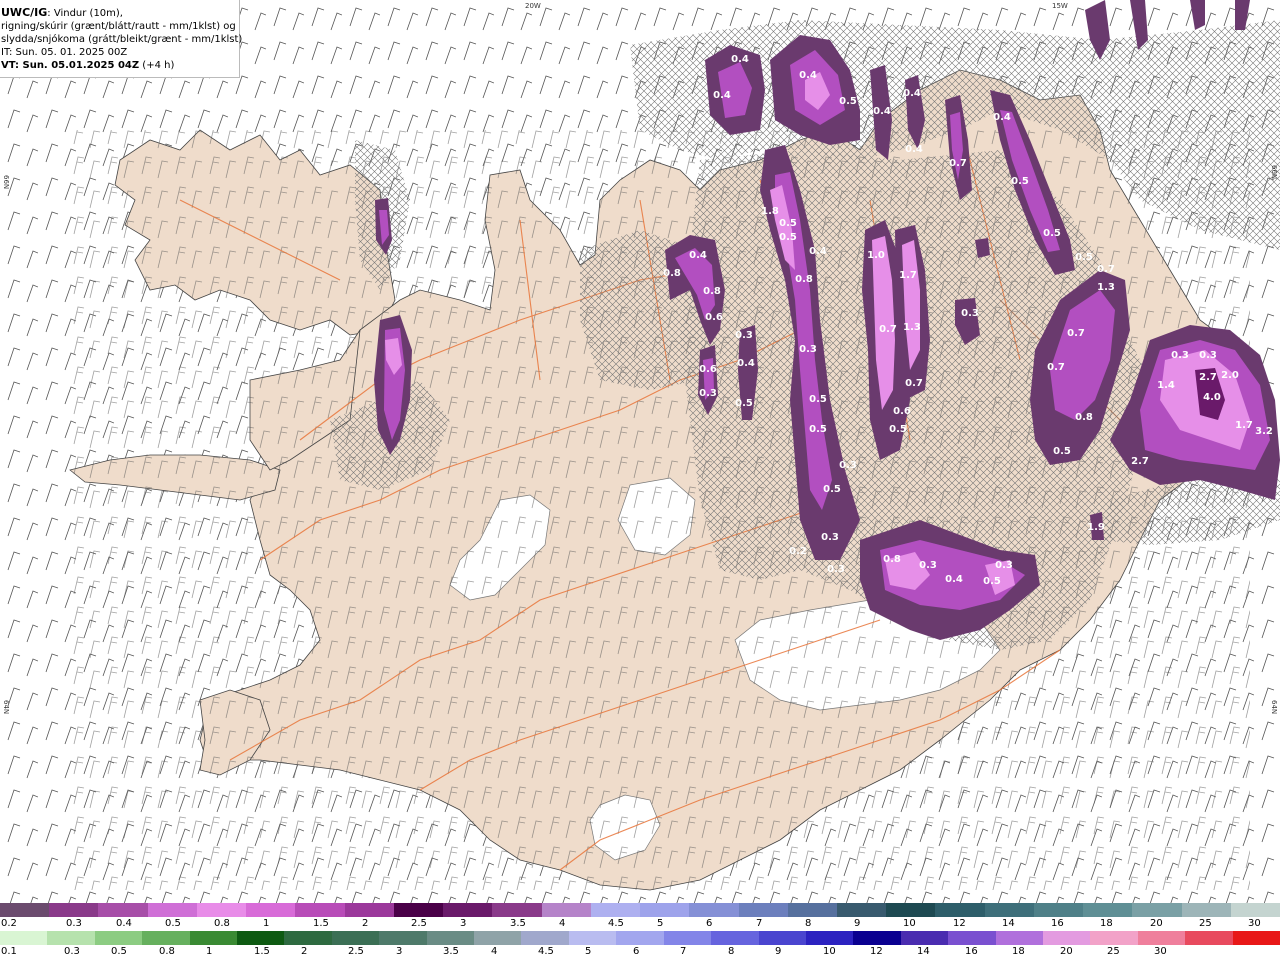 The height and width of the screenshot is (960, 1280). What do you see at coordinates (304, 951) in the screenshot?
I see `legend-label: 2` at bounding box center [304, 951].